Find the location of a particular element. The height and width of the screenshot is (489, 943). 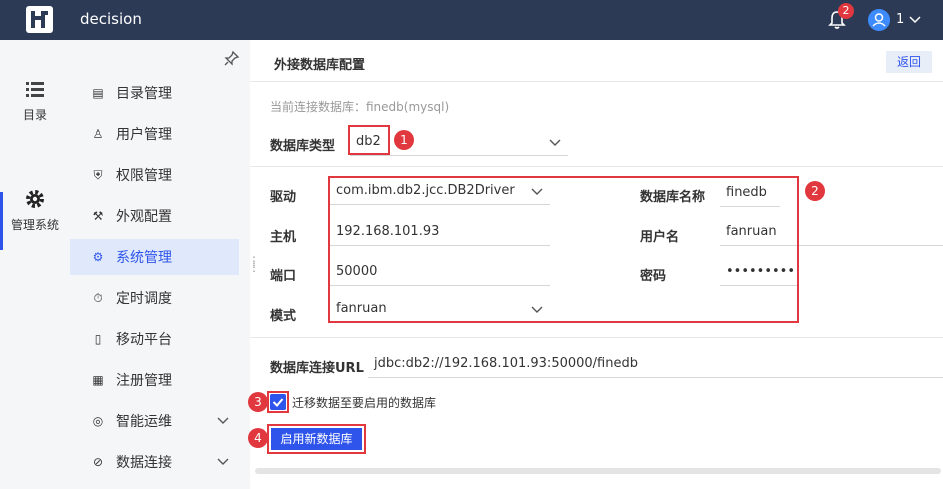

top-bar: decision 2 1 is located at coordinates (471, 20).